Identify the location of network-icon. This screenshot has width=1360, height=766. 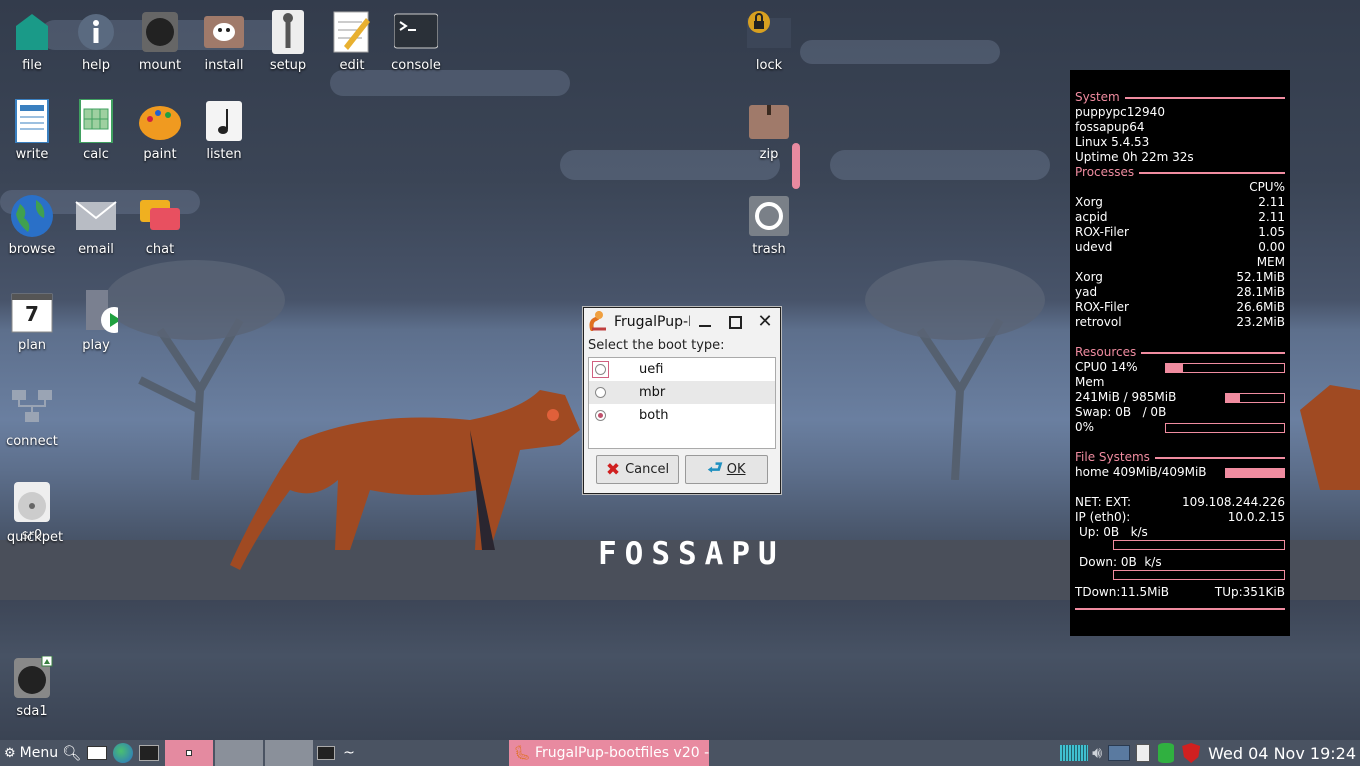
(32, 408).